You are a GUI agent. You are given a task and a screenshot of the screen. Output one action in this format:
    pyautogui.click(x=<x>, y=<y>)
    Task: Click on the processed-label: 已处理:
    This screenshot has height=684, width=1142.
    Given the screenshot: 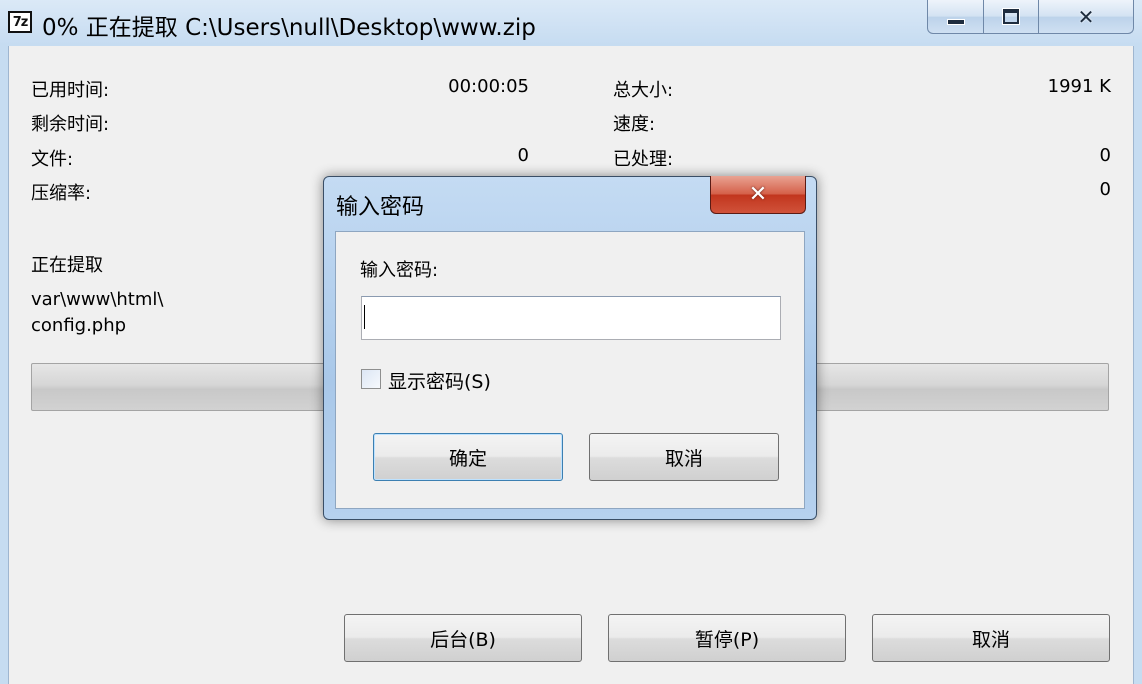 What is the action you would take?
    pyautogui.click(x=643, y=159)
    